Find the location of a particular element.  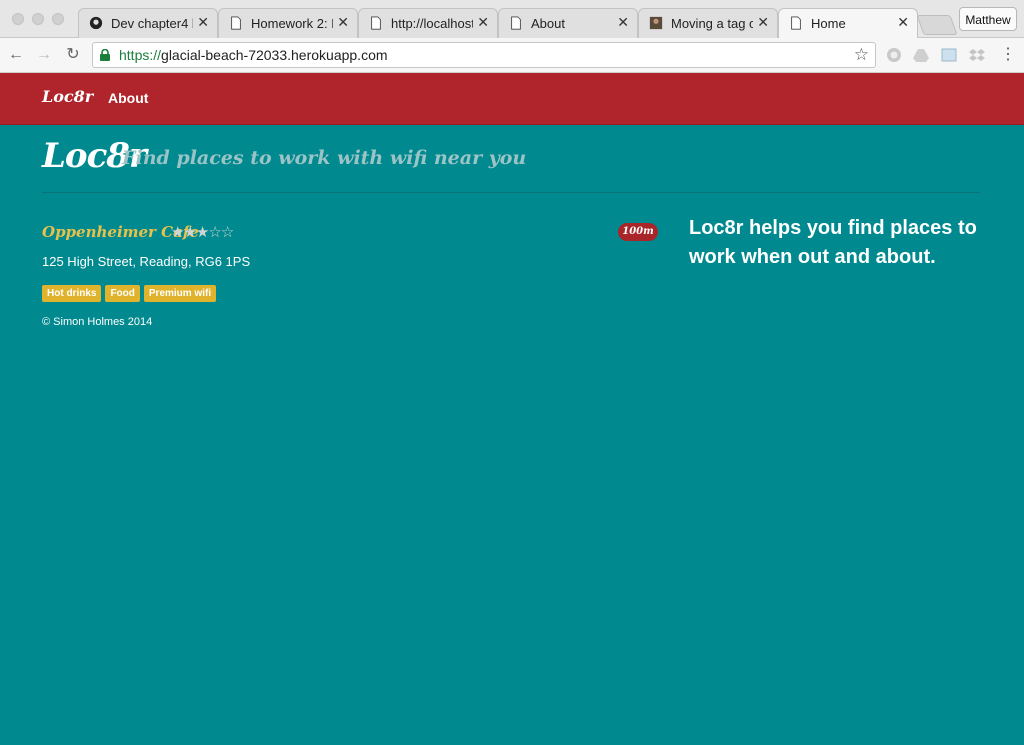

location-address: 125 High Street, Reading, RG6 1PS is located at coordinates (146, 261).